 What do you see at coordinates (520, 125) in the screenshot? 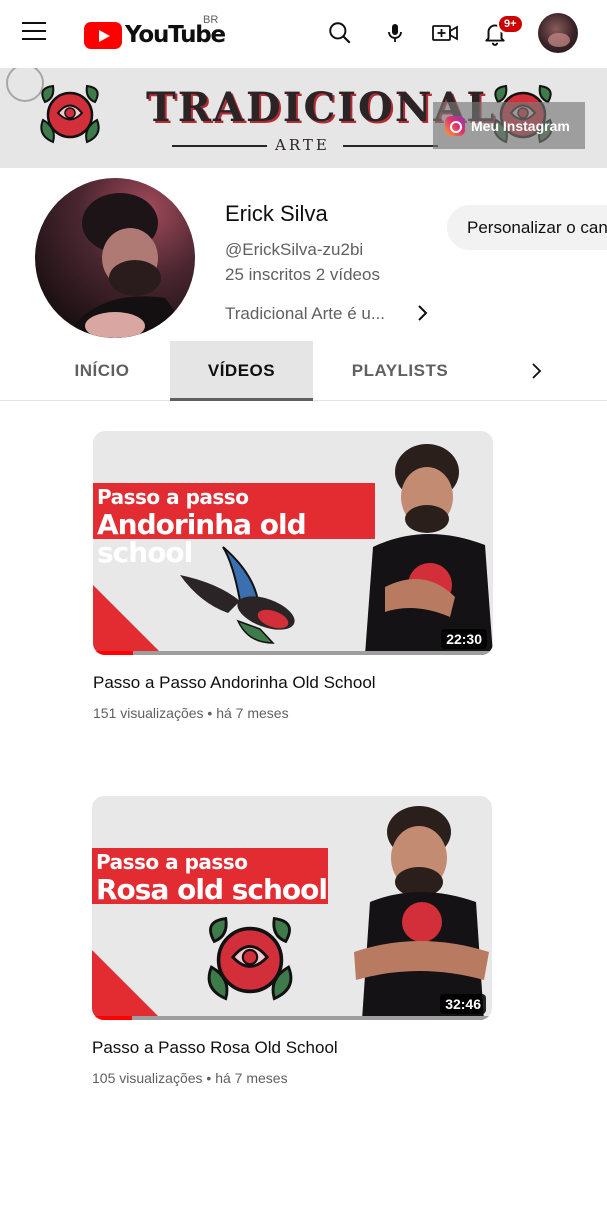
I see `instagram-link-label: Meu Instagram` at bounding box center [520, 125].